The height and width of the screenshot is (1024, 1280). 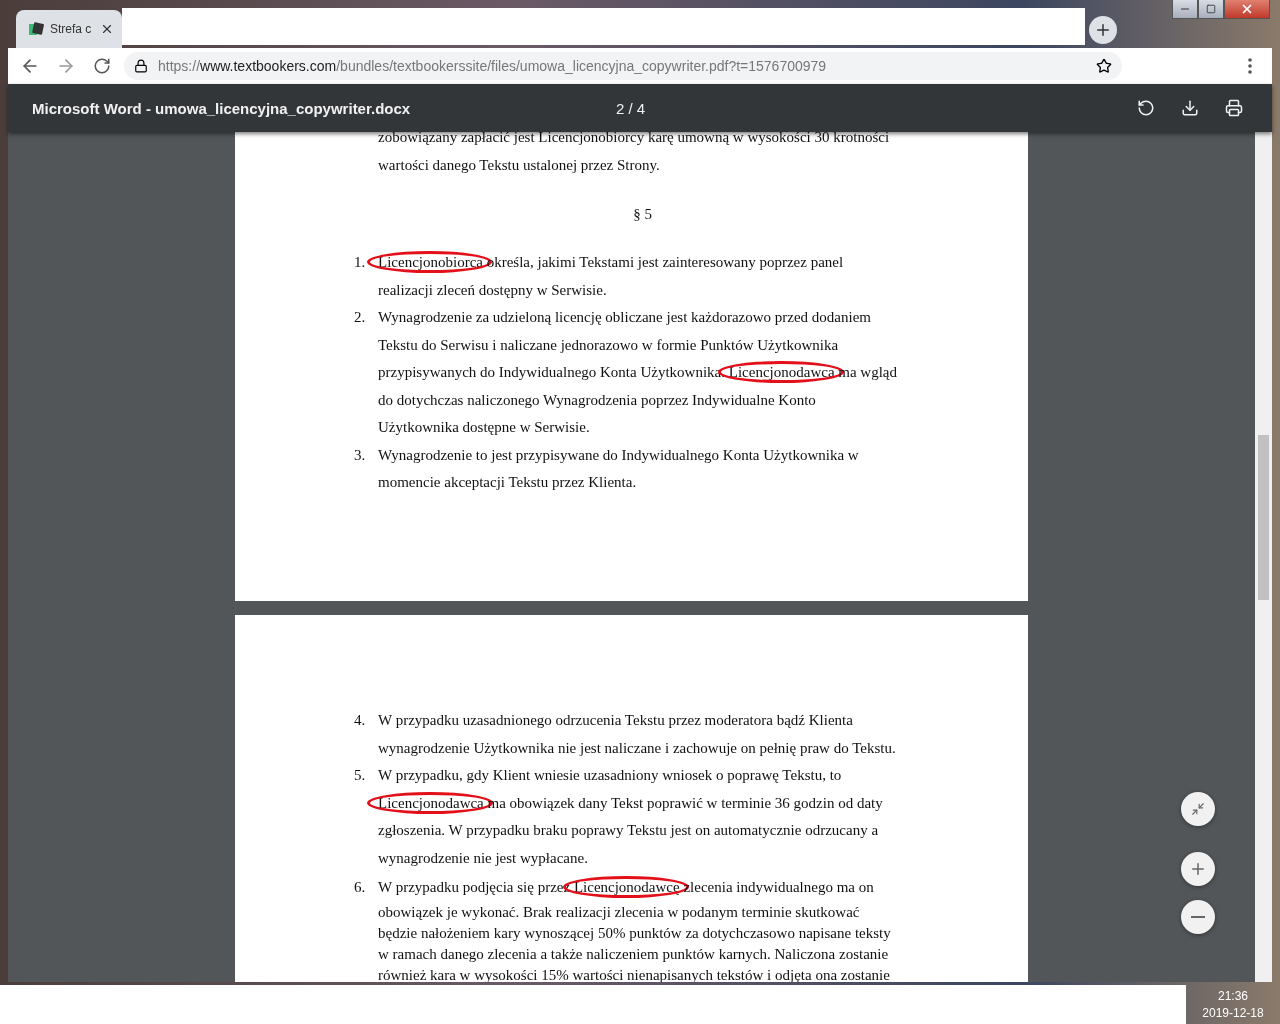 What do you see at coordinates (1250, 66) in the screenshot?
I see `menu-icon` at bounding box center [1250, 66].